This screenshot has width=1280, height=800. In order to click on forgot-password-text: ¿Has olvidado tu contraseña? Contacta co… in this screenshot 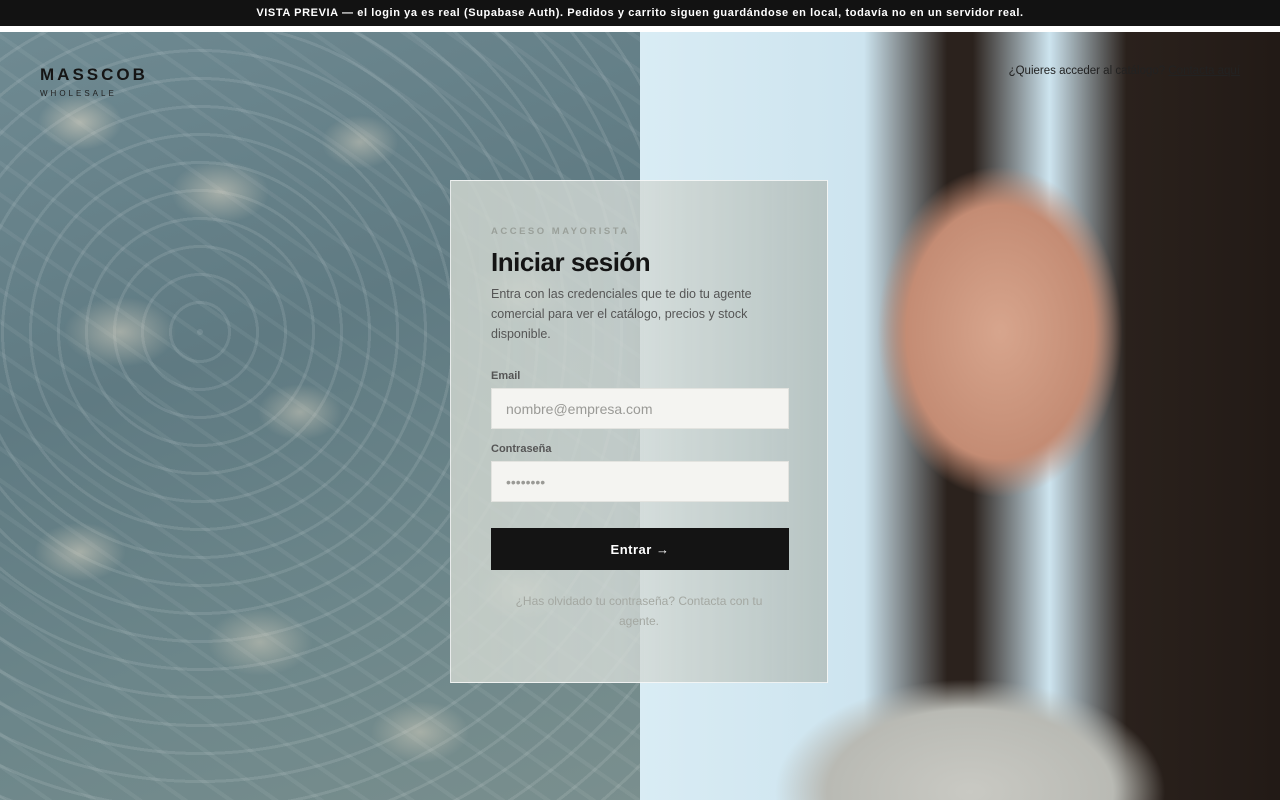, I will do `click(639, 611)`.